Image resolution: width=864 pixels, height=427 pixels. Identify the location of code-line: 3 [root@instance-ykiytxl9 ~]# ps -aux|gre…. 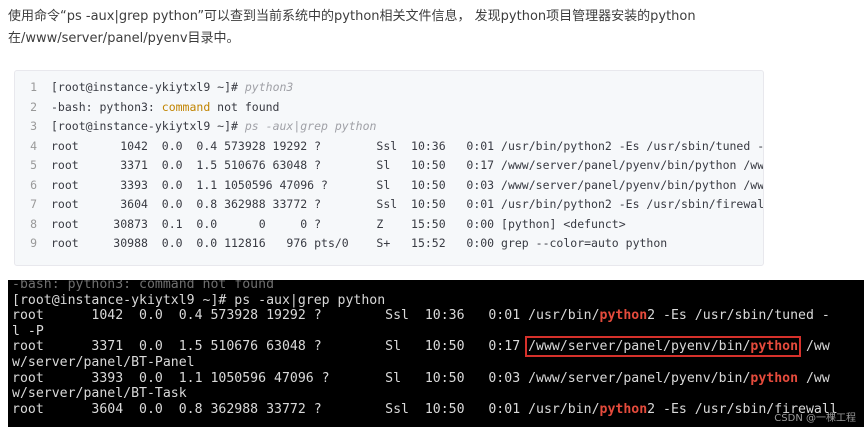
(389, 127).